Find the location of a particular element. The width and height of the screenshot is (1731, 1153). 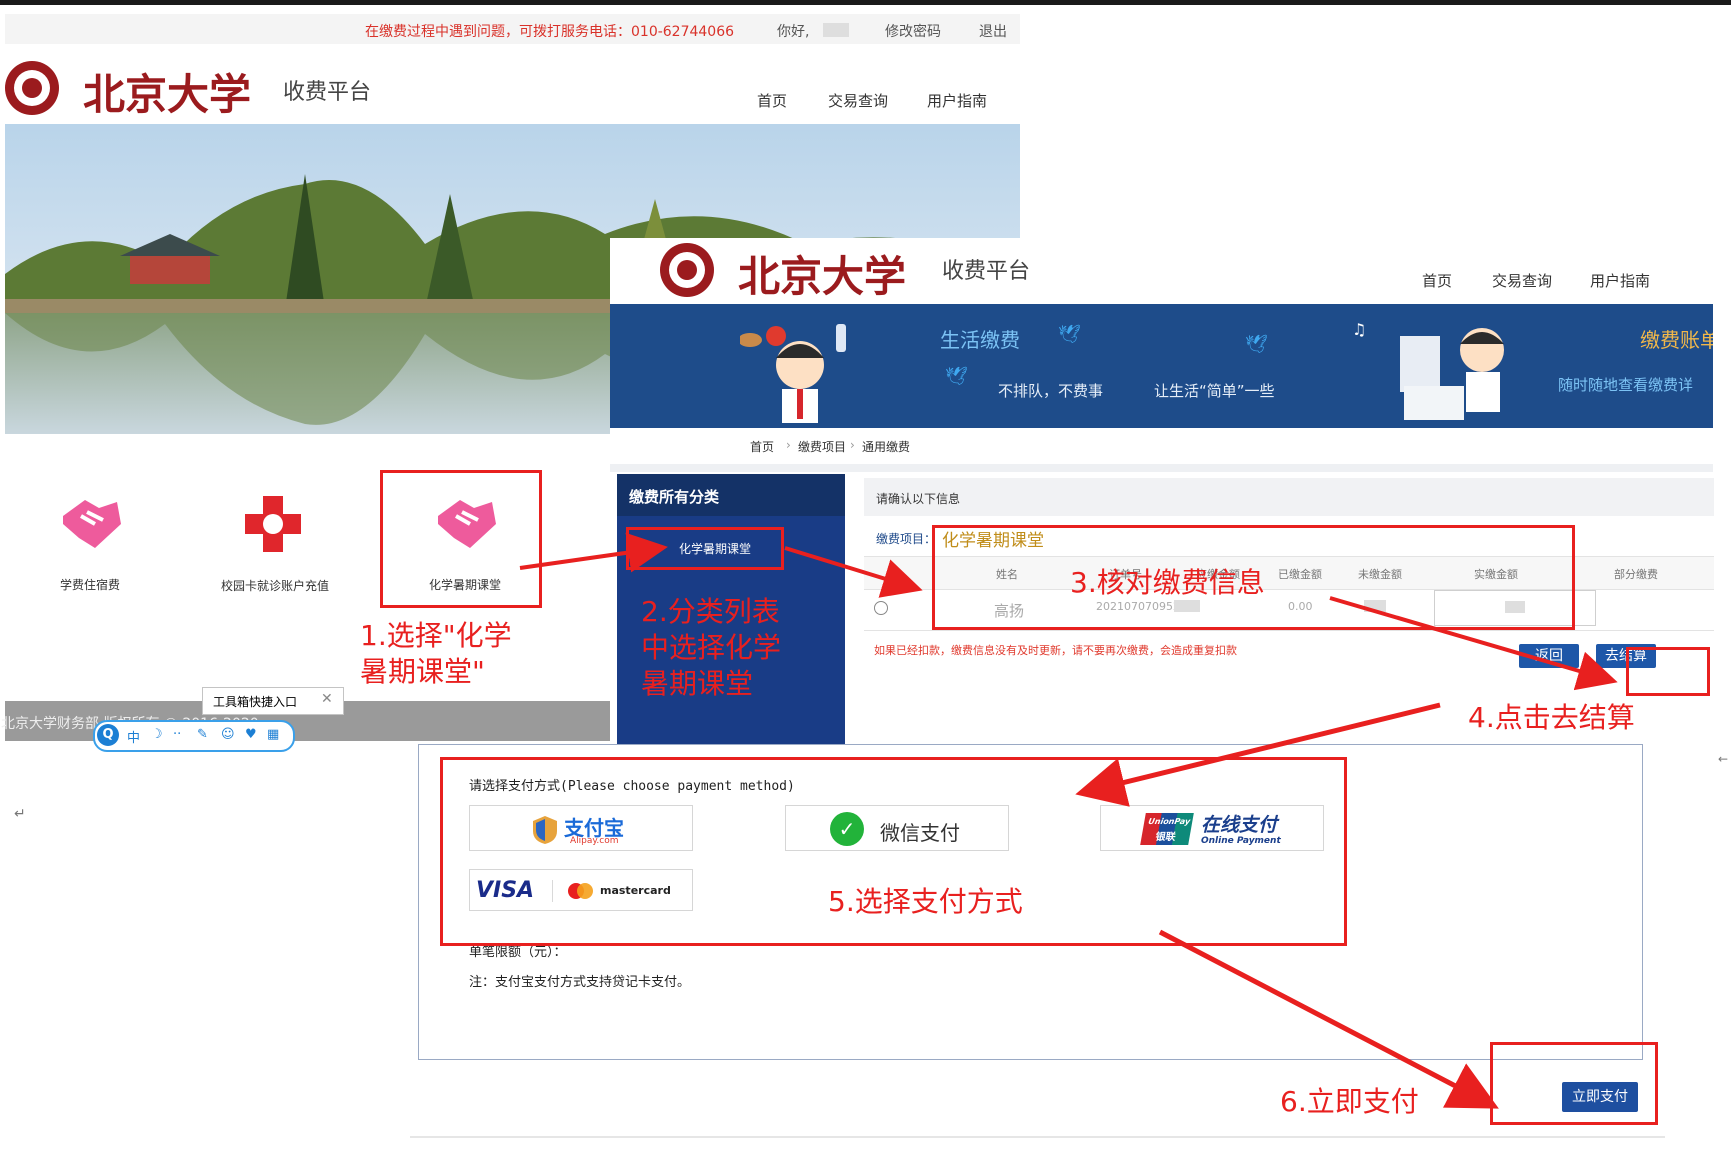

moon-icon: ☽ is located at coordinates (157, 734).